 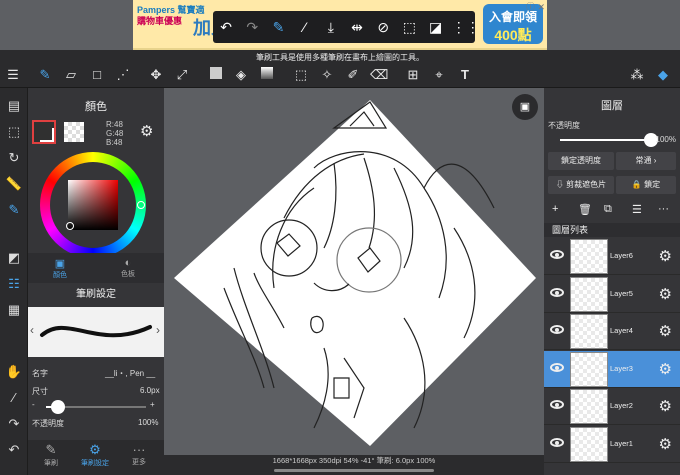 What do you see at coordinates (267, 75) in the screenshot?
I see `gradient-icon` at bounding box center [267, 75].